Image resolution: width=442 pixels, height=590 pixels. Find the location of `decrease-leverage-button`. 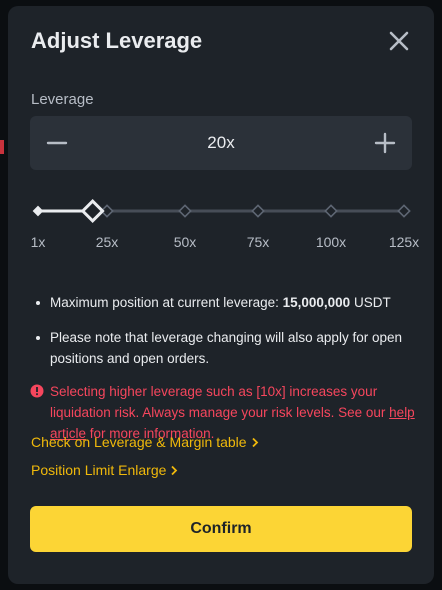

decrease-leverage-button is located at coordinates (57, 143).